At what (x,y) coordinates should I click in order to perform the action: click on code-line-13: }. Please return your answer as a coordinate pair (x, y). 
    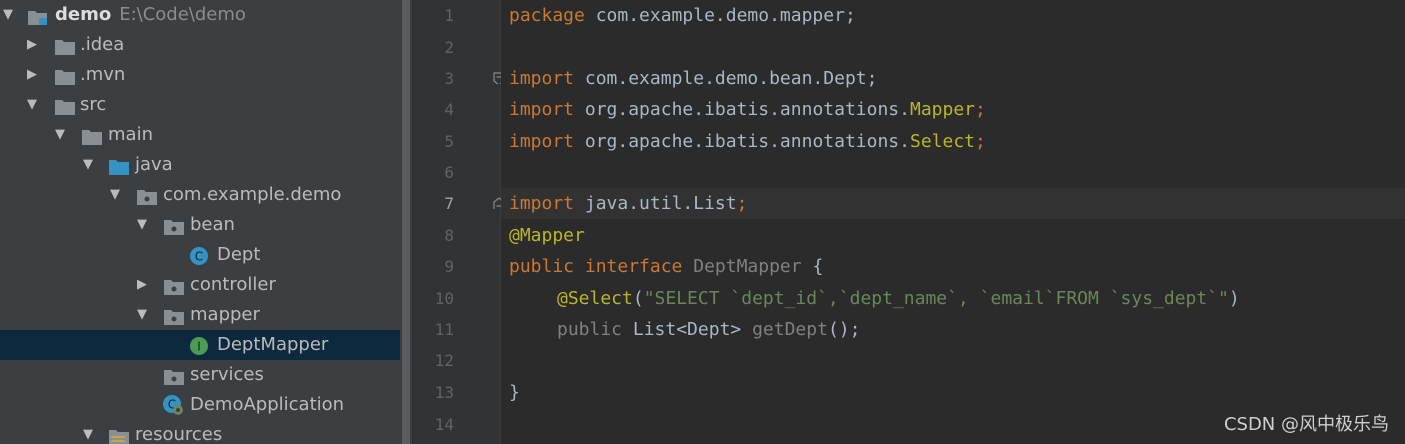
    Looking at the image, I should click on (514, 392).